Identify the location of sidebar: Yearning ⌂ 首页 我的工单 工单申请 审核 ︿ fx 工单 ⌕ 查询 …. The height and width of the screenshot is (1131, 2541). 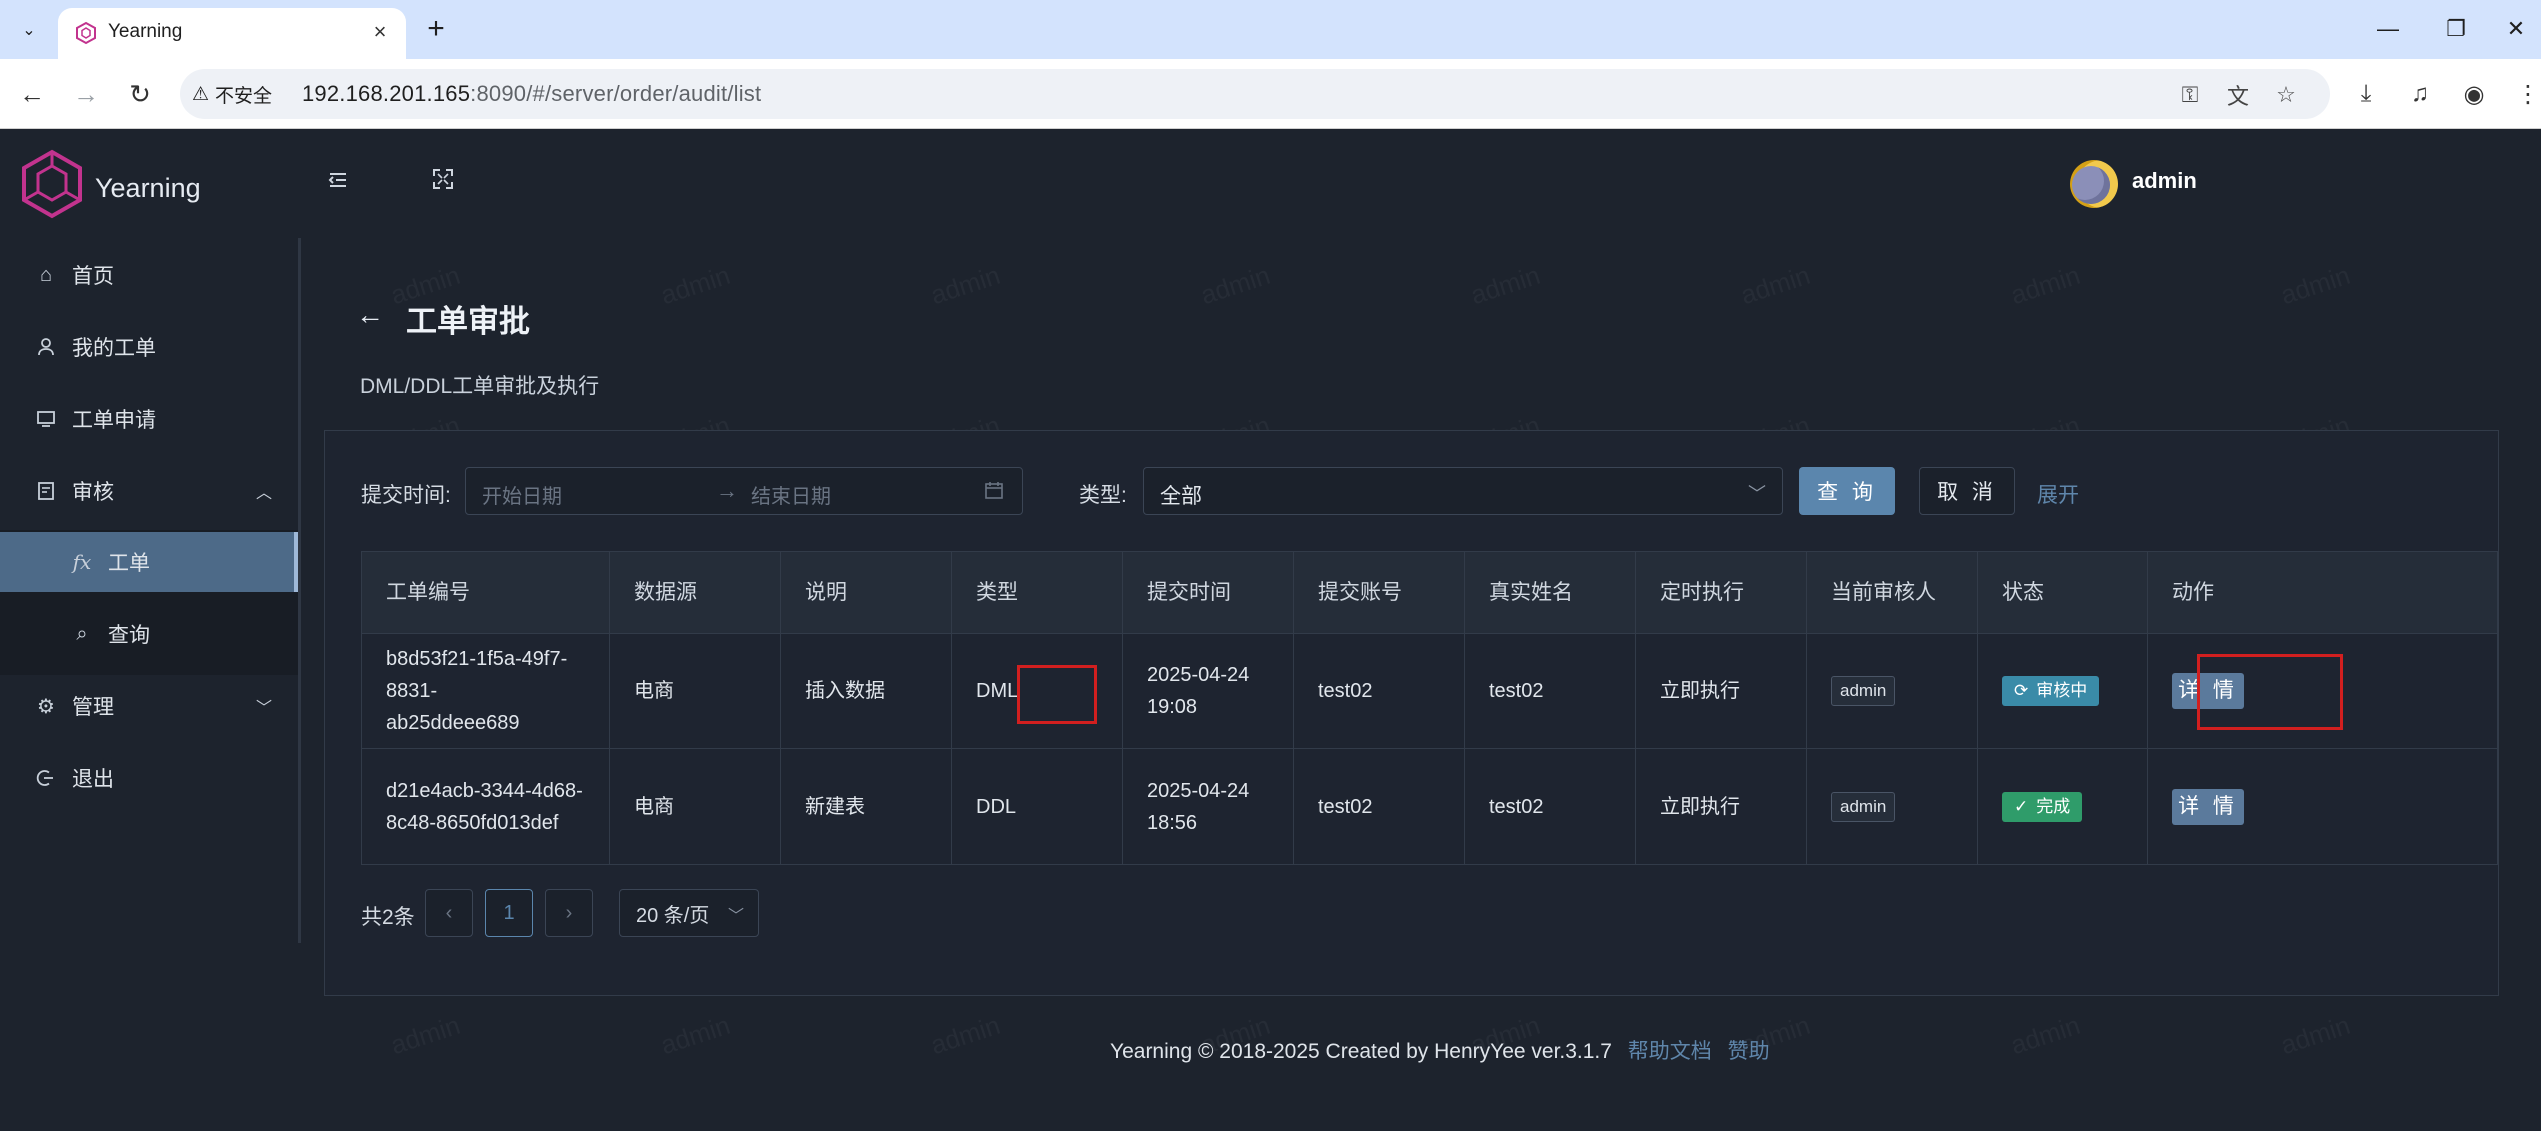
(150, 630).